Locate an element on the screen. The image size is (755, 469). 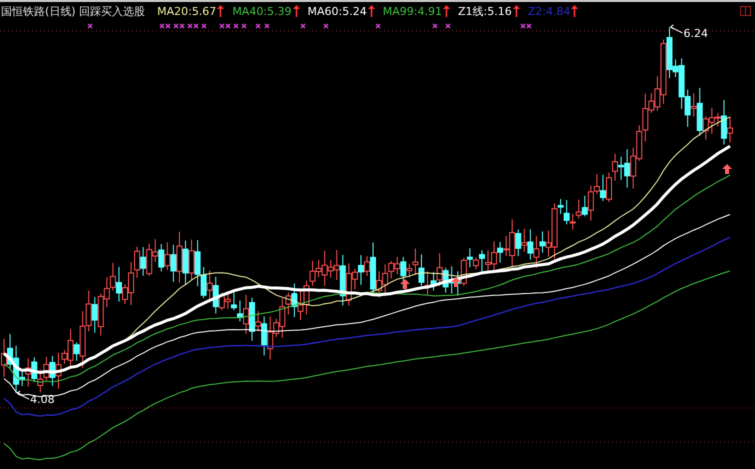
chart-title: 国恒铁路(日线) 回踩买入选股 is located at coordinates (73, 11).